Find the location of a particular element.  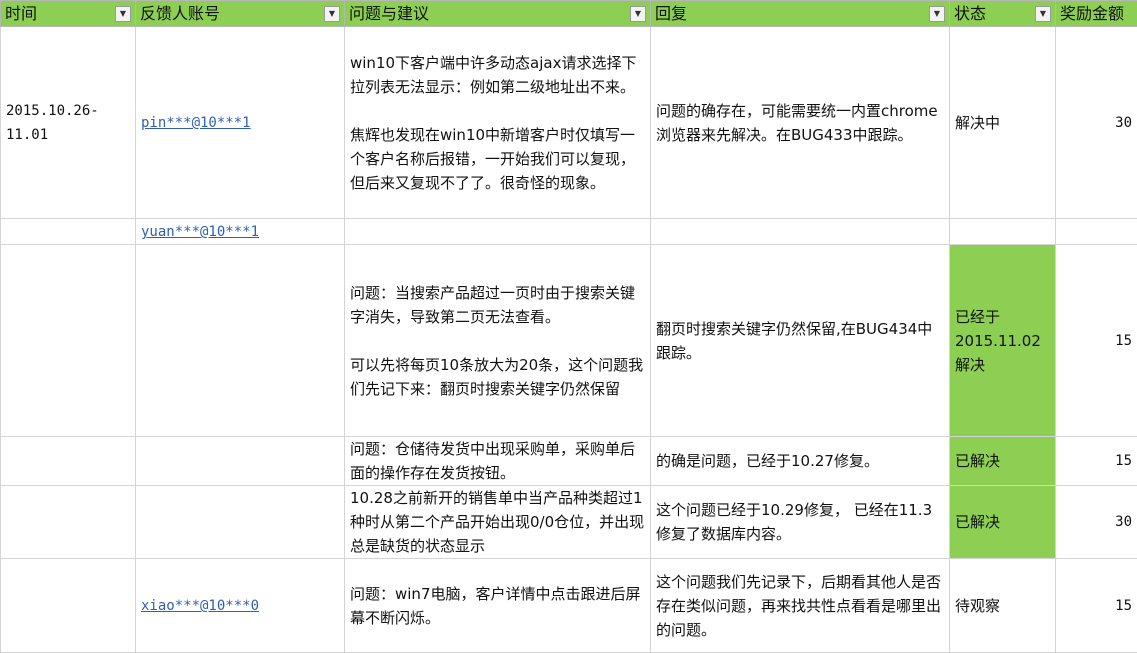

status-cell: 已经于 2015.11.02 解决 is located at coordinates (1003, 341).